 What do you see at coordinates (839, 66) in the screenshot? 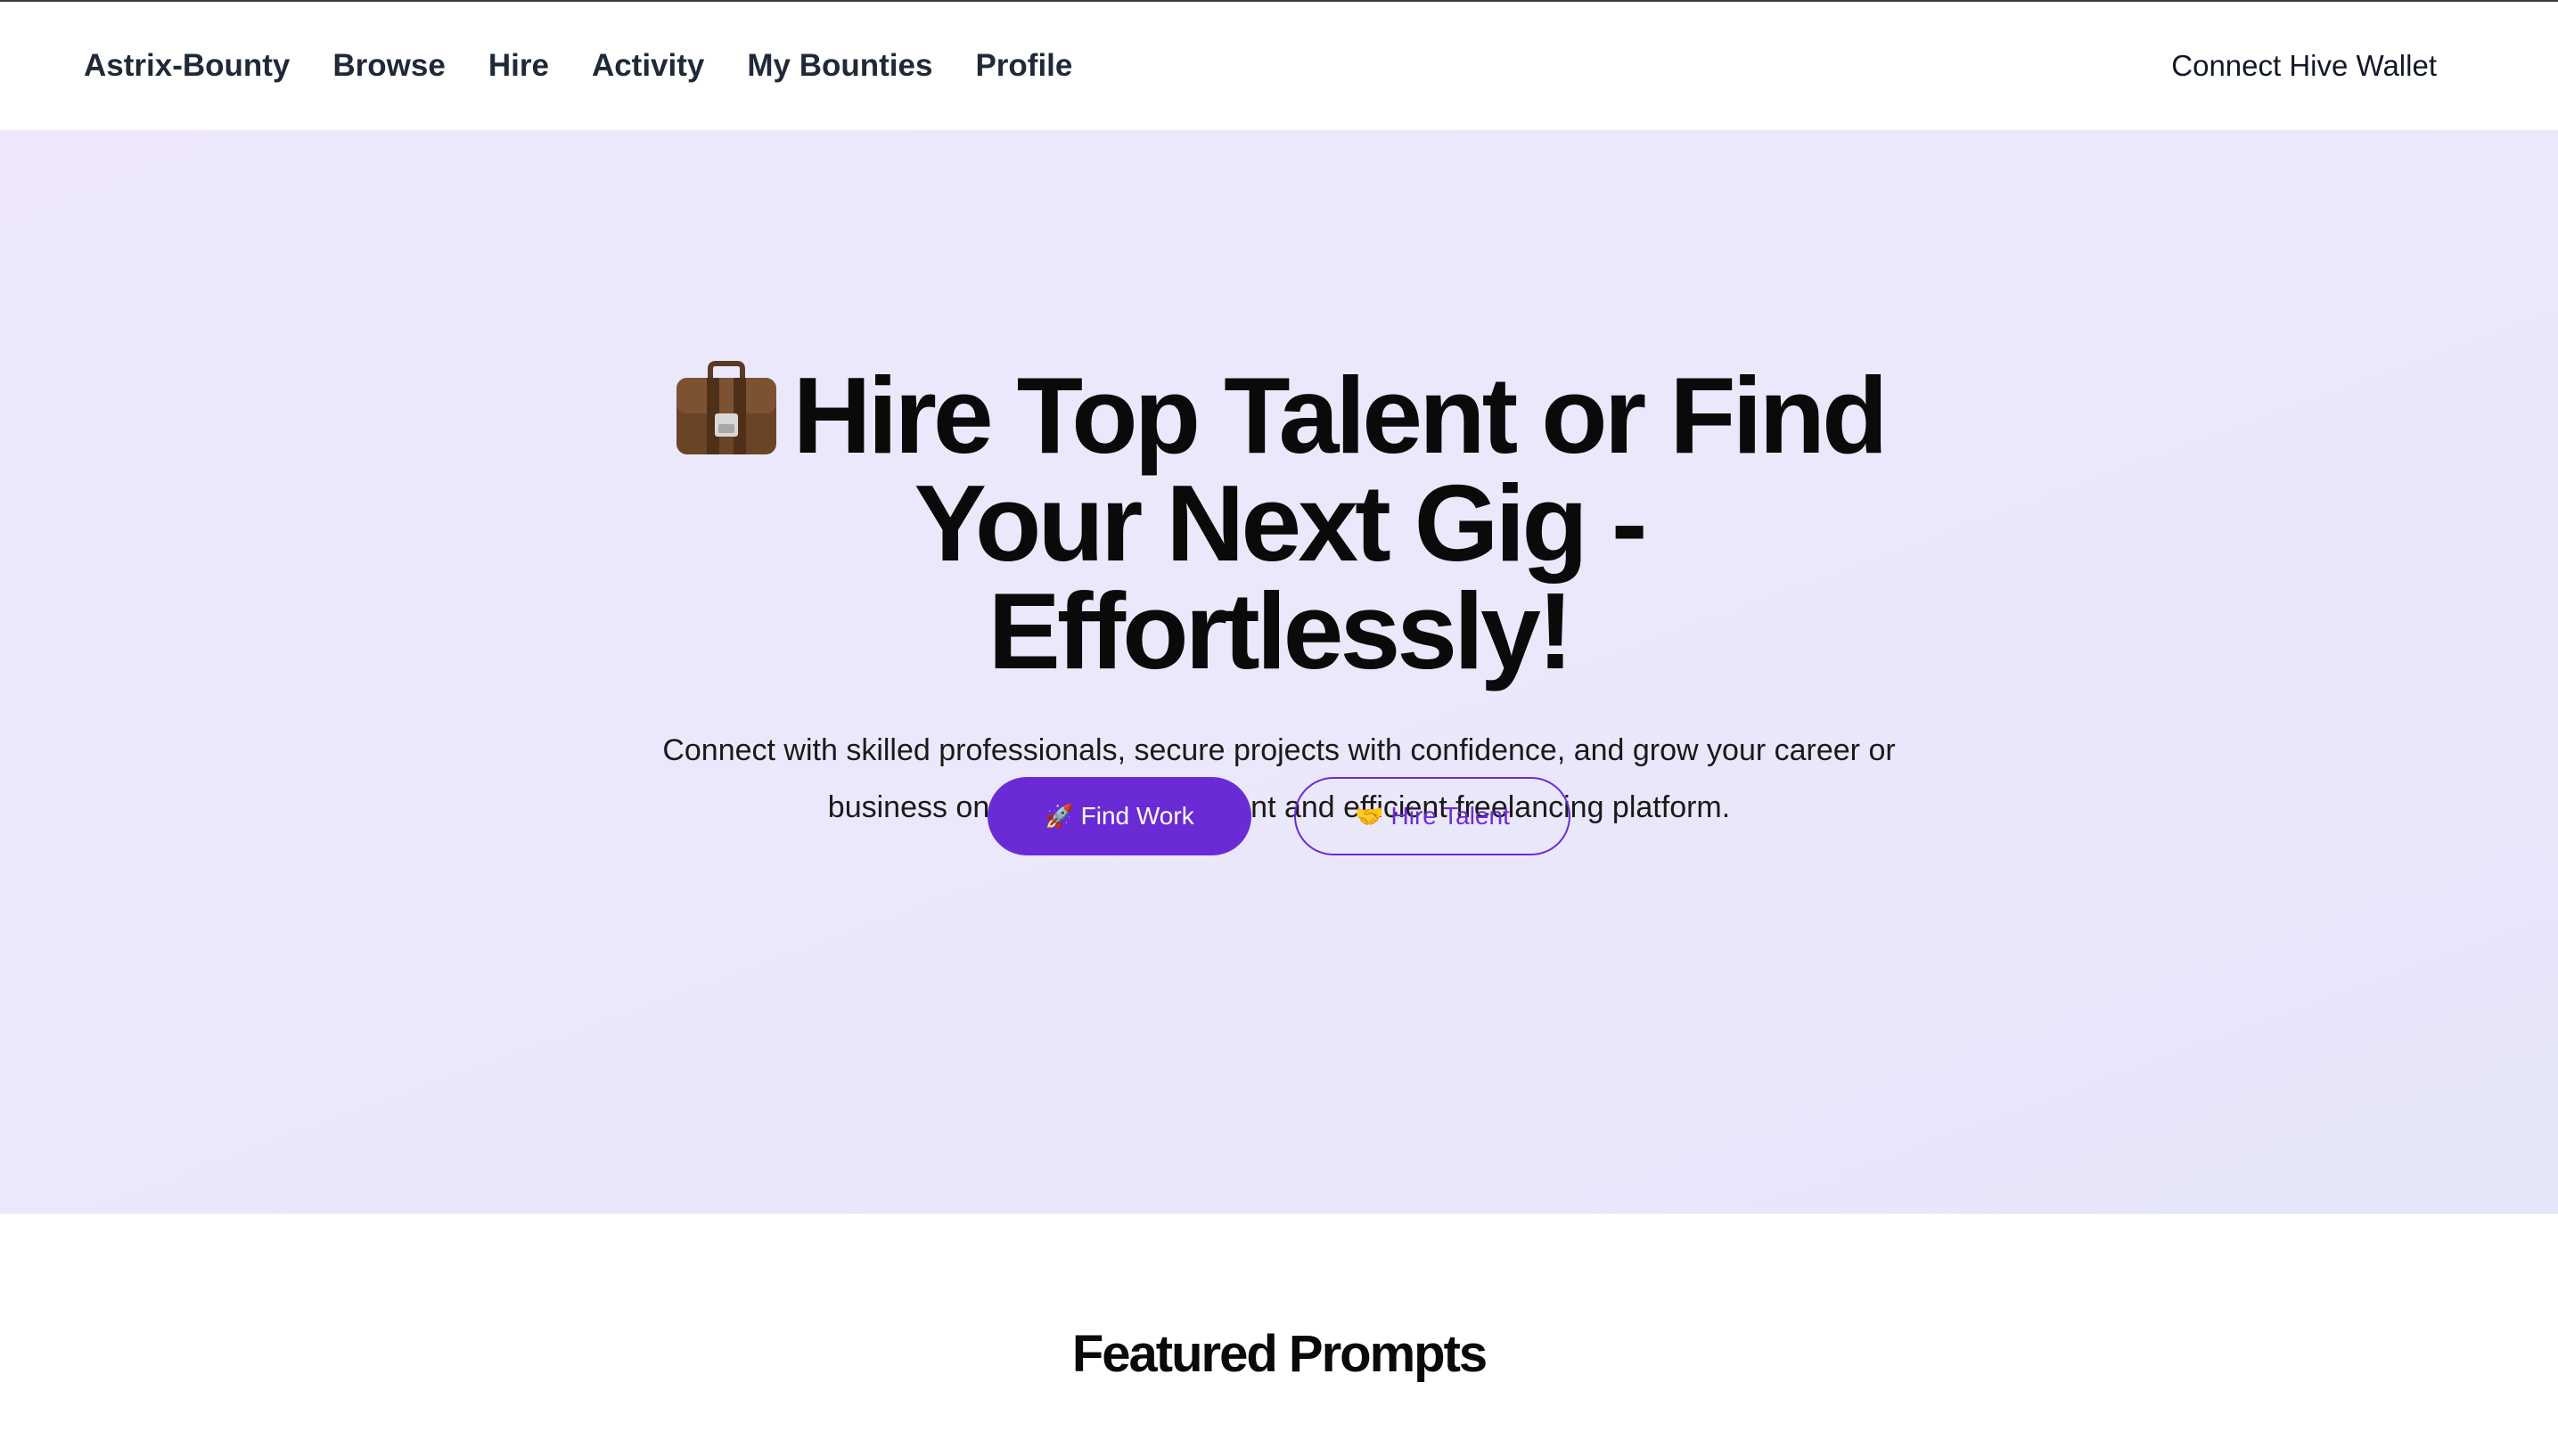
I see `nav-link-my-bounties: My Bounties` at bounding box center [839, 66].